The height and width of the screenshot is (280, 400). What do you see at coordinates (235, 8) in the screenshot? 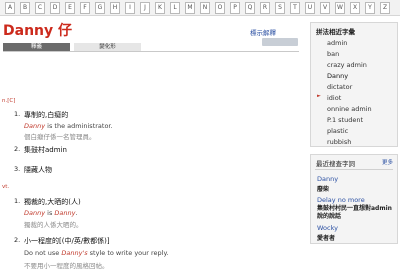
I see `letter-key-p: P` at bounding box center [235, 8].